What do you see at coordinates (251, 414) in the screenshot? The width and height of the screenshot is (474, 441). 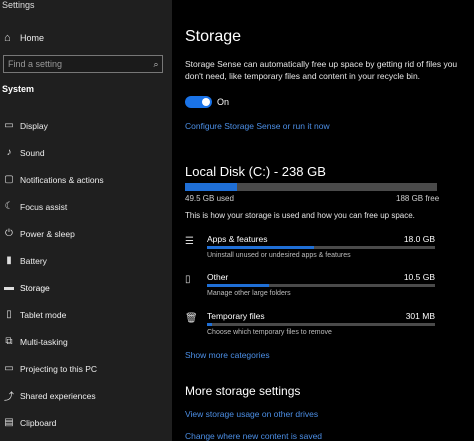 I see `view-other-drives-link: View storage usage on other drives` at bounding box center [251, 414].